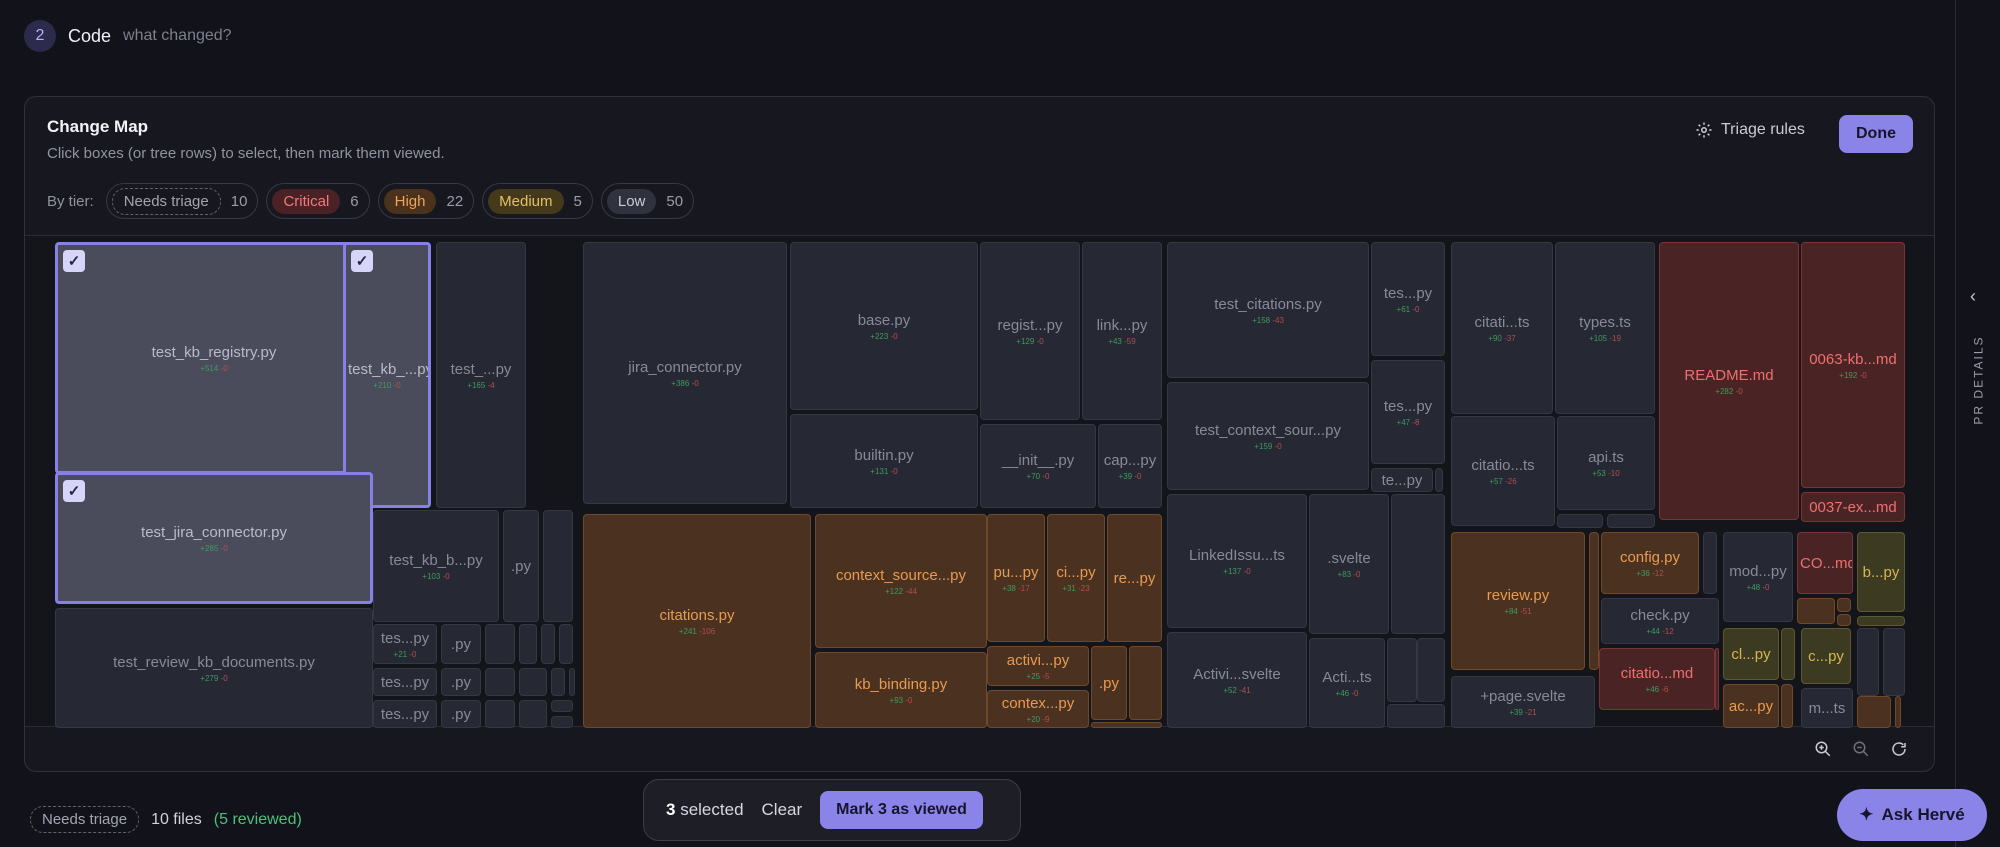 This screenshot has height=847, width=2000. I want to click on treemap-tile: cl...py, so click(1751, 654).